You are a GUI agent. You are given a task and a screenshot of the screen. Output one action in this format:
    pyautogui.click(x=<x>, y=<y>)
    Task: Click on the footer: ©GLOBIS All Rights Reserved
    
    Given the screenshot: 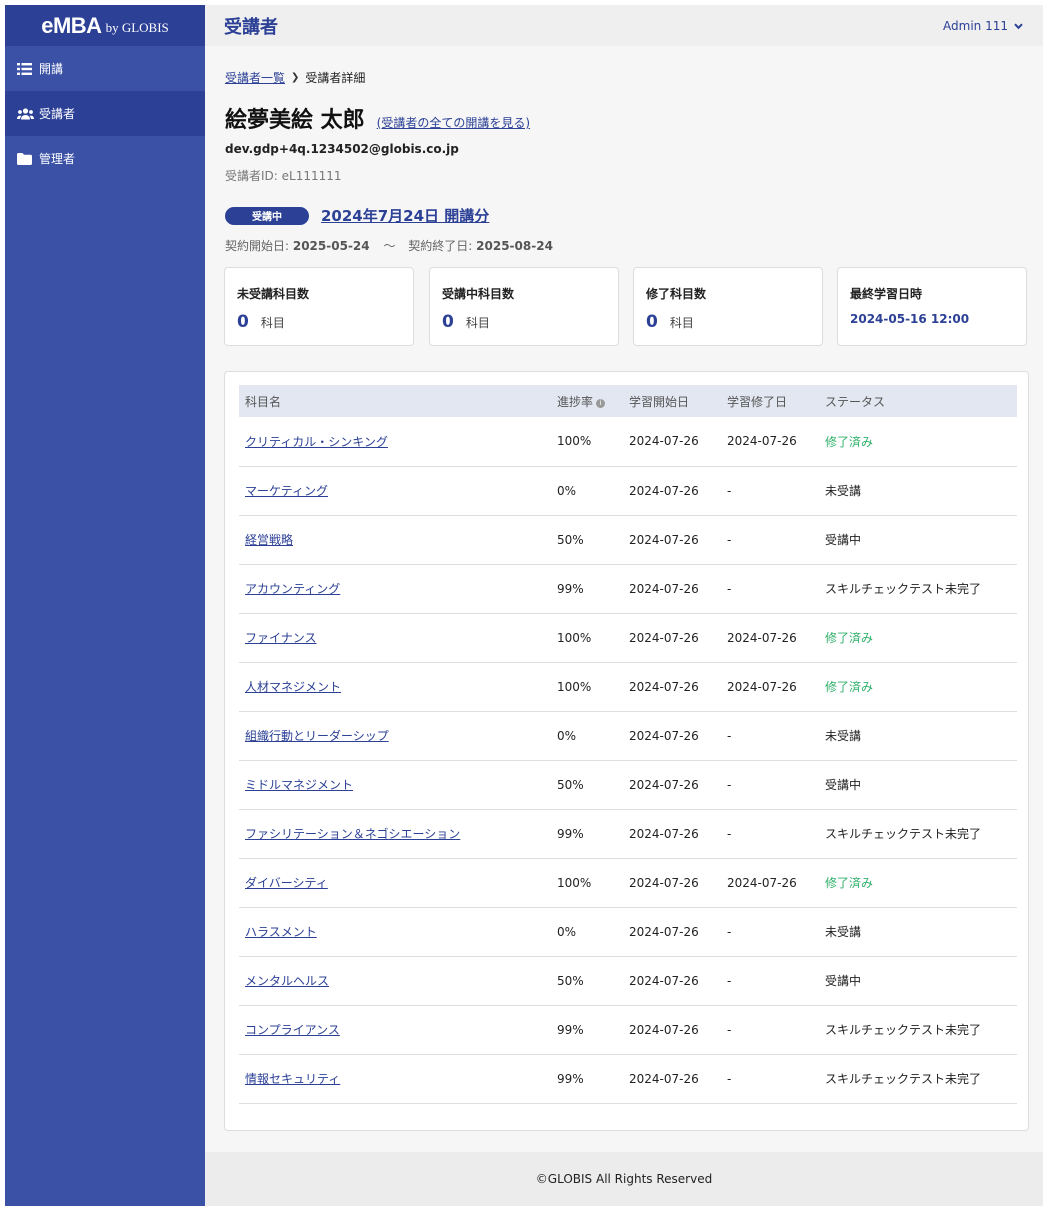 What is the action you would take?
    pyautogui.click(x=624, y=1179)
    